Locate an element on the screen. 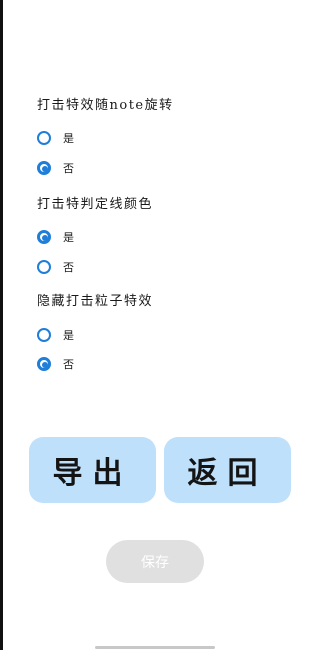 Image resolution: width=320 pixels, height=650 pixels. rotate-effect-title: 打击特效随note旋转 is located at coordinates (105, 105).